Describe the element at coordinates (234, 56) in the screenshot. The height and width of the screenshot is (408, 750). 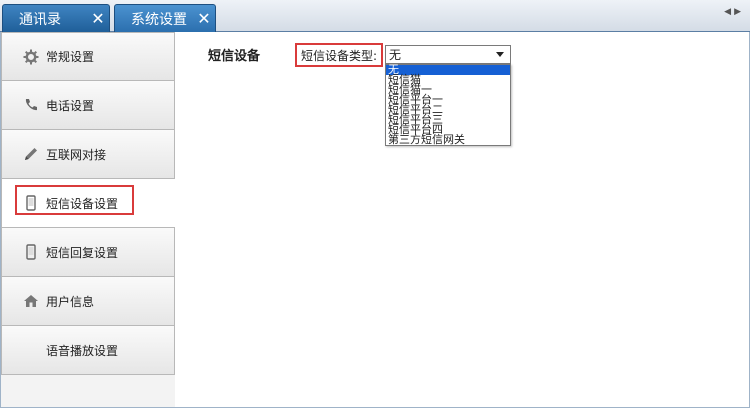
I see `section-title: 短信设备` at that location.